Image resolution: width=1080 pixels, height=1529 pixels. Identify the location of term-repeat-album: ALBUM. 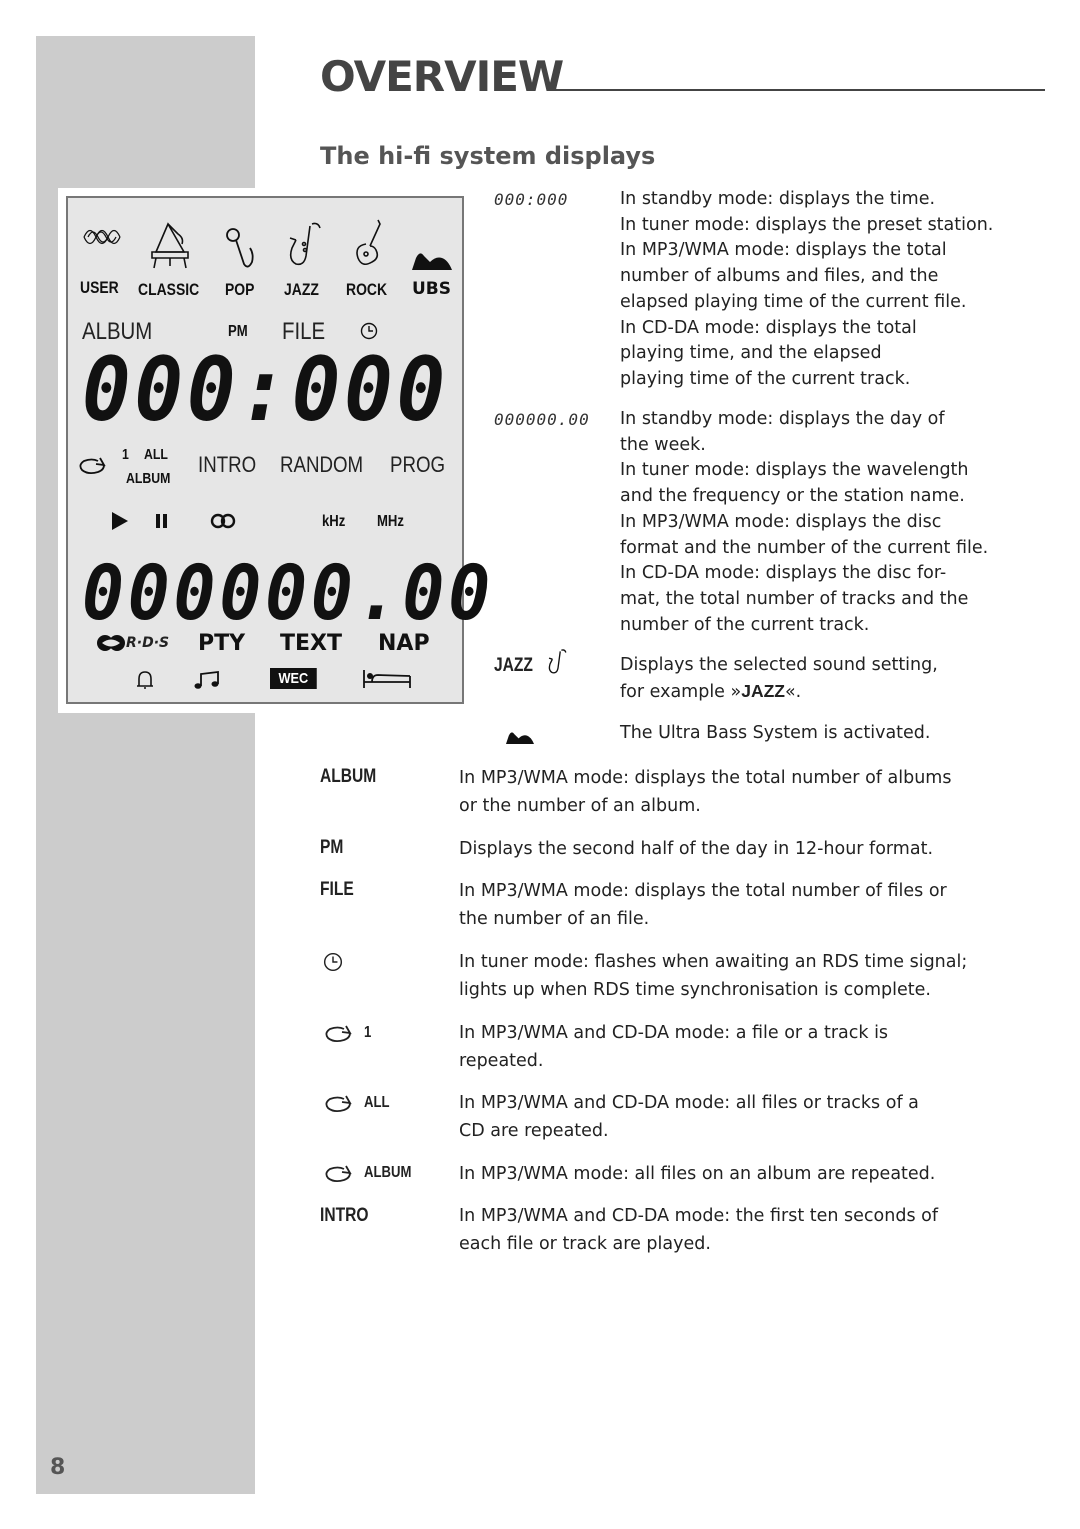
(388, 1172).